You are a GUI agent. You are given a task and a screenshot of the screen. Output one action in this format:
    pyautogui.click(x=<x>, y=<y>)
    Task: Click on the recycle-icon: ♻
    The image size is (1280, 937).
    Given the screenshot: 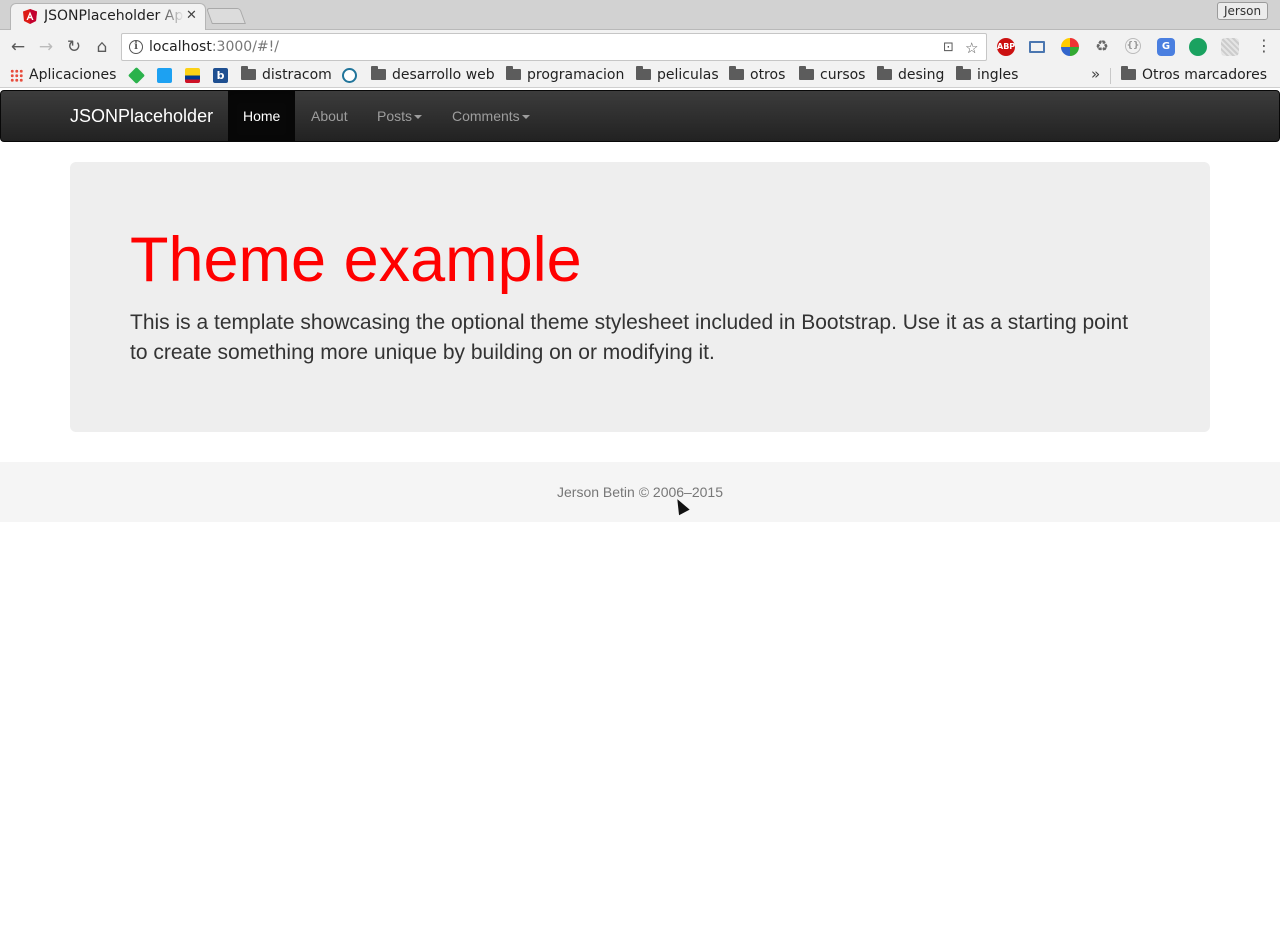 What is the action you would take?
    pyautogui.click(x=1102, y=47)
    